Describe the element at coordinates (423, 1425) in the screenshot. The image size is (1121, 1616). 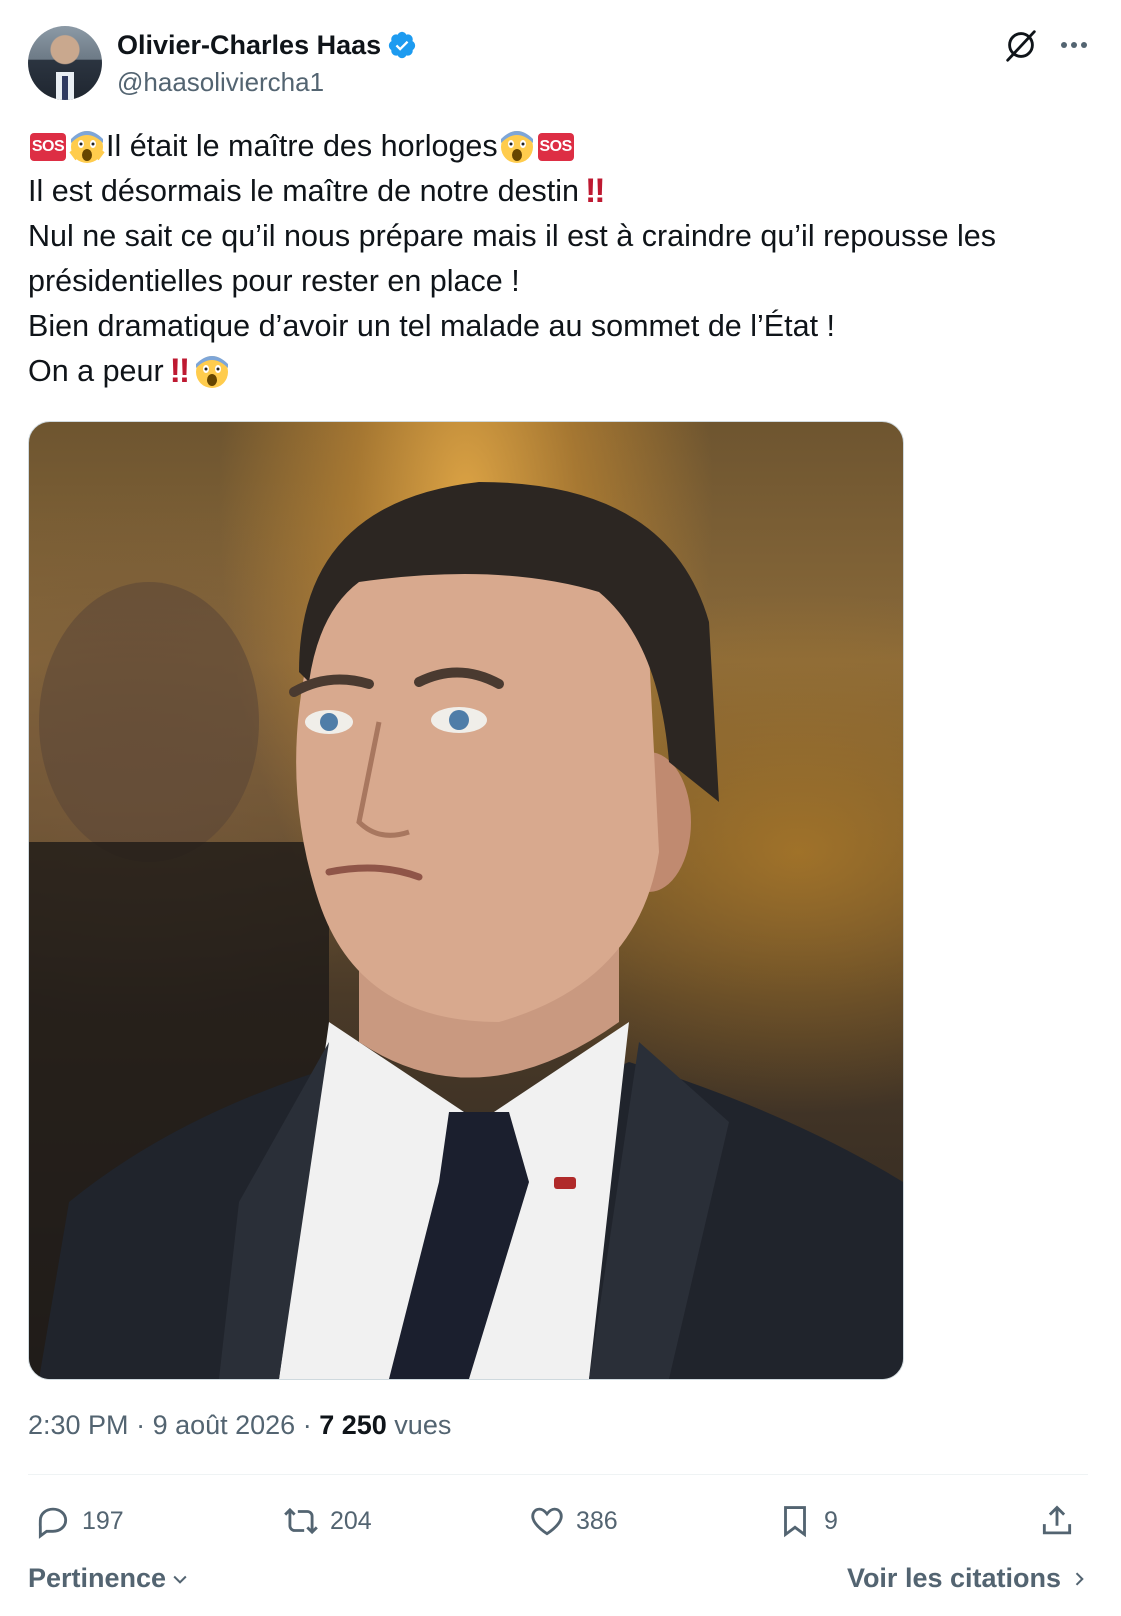
I see `view-label: vues` at that location.